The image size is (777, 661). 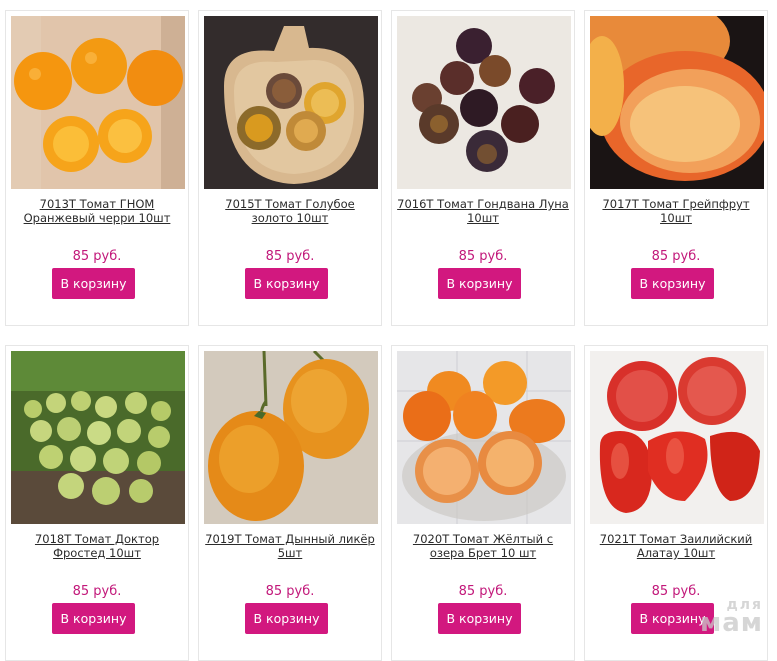 I want to click on product-title-link: 7021T Томат Заилийский Алатау 10шт, so click(x=676, y=546).